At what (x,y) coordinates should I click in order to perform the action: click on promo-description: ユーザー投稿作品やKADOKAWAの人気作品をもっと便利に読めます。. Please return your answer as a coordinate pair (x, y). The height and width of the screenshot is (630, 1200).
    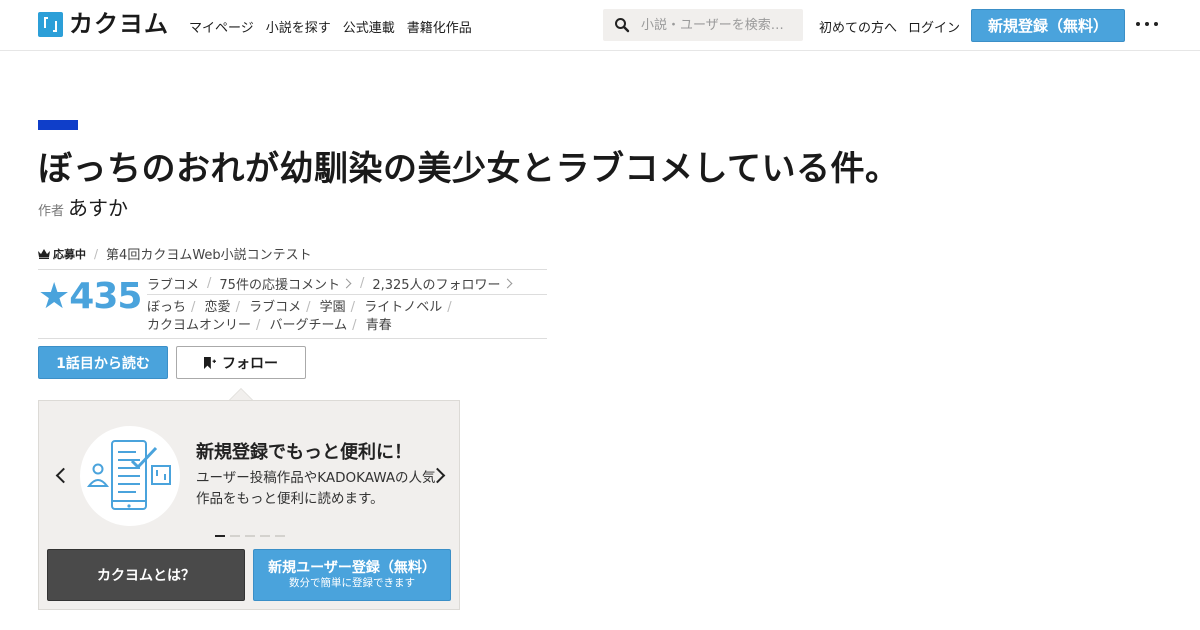
    Looking at the image, I should click on (316, 488).